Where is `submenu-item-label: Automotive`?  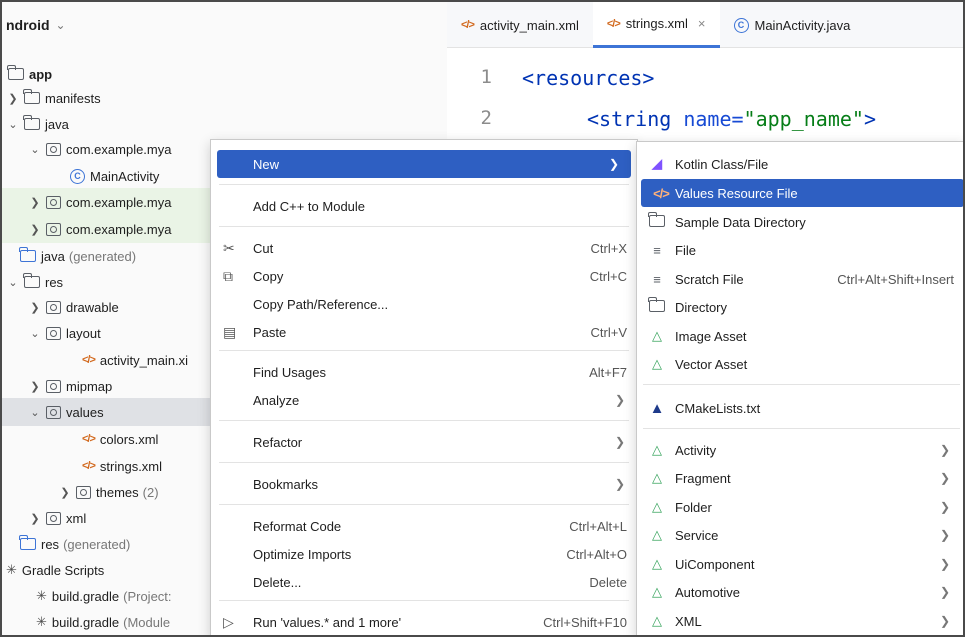 submenu-item-label: Automotive is located at coordinates (708, 592).